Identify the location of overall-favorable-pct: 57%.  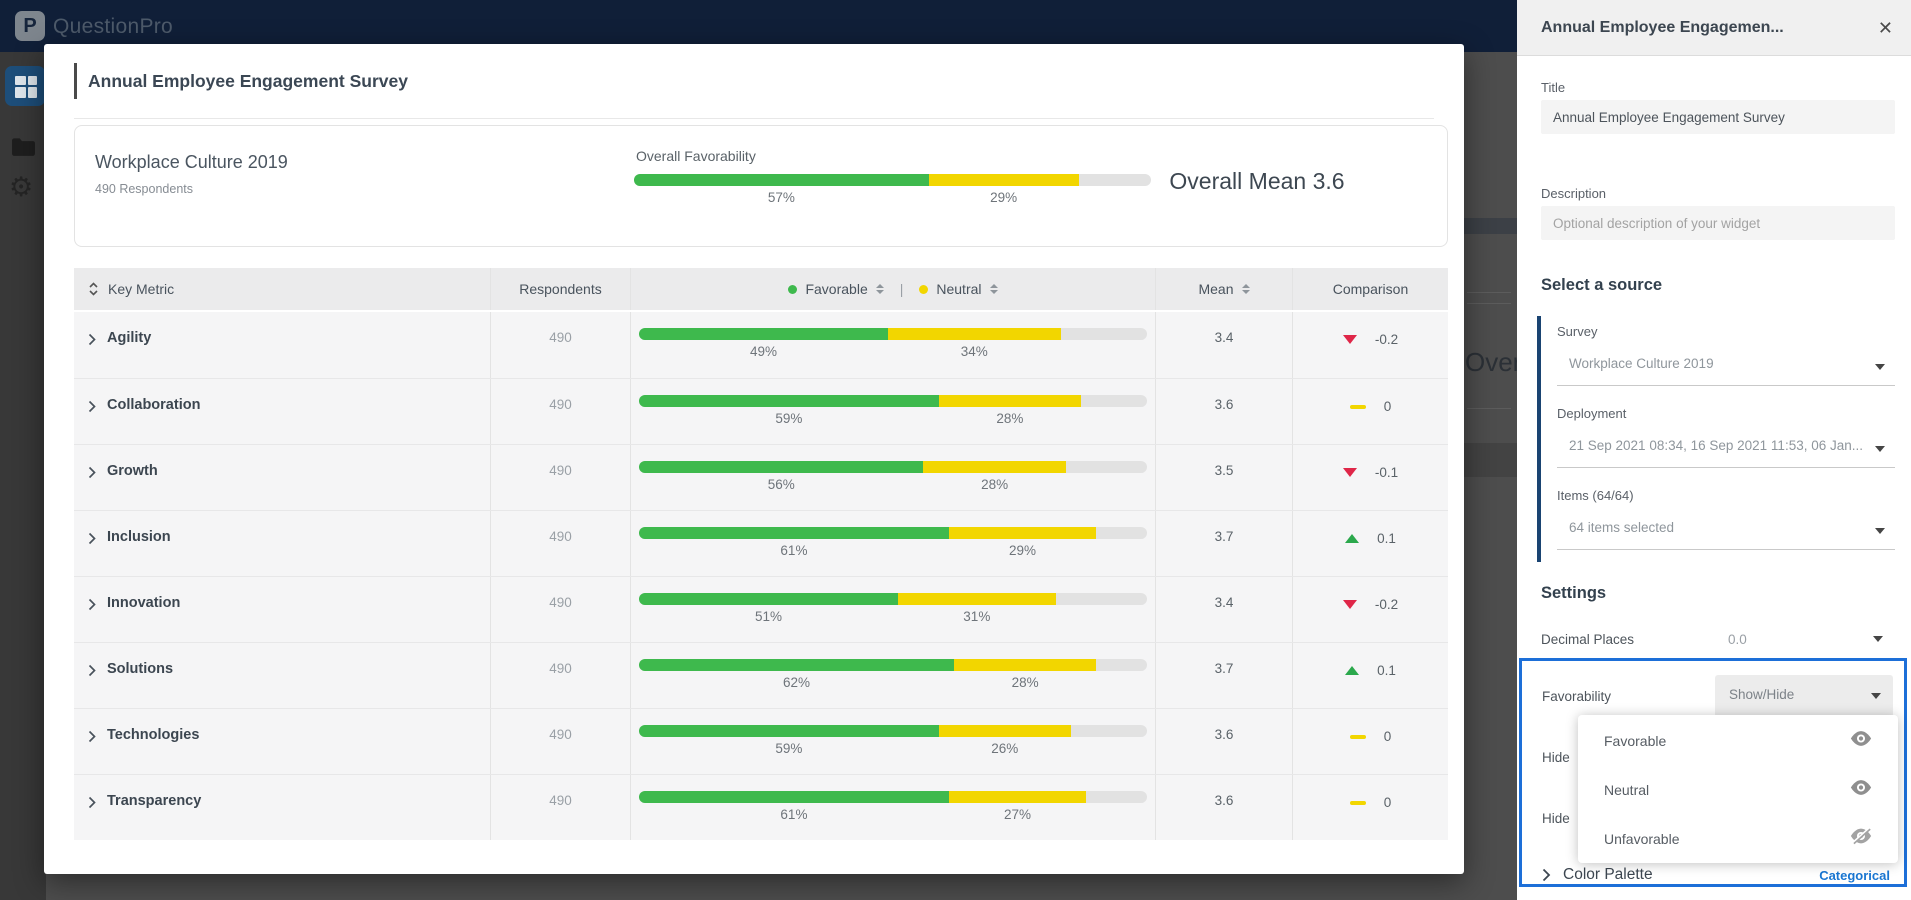
(781, 197).